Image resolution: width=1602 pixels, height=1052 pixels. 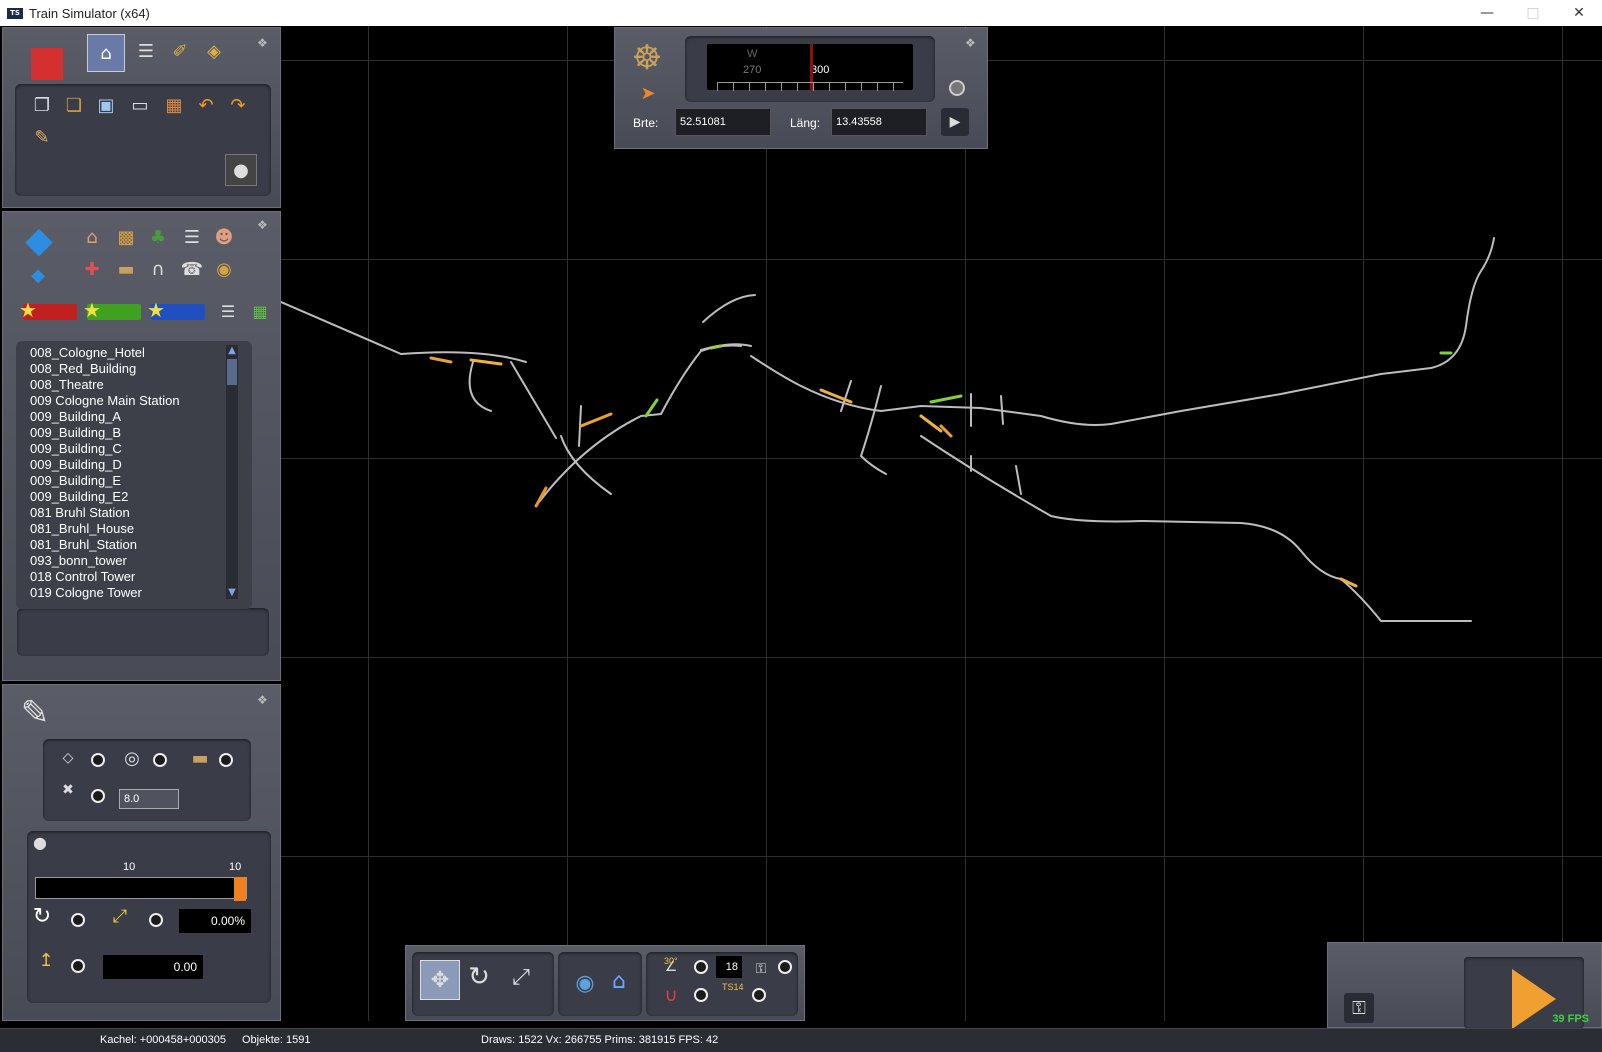 I want to click on angle-snap-radio, so click(x=701, y=967).